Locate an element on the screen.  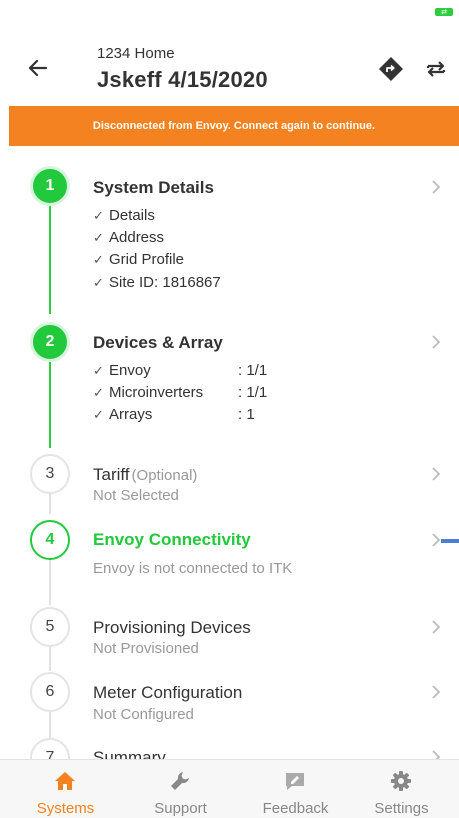
swap-icon is located at coordinates (436, 69).